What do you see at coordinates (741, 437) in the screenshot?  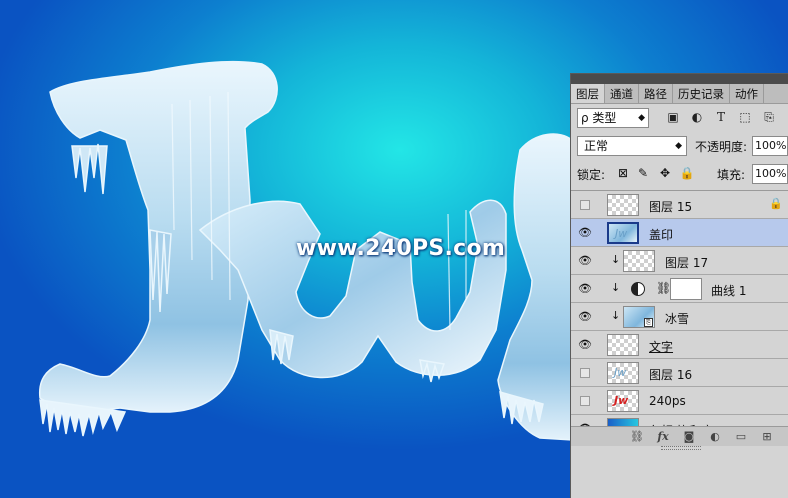 I see `new-group-folder-icon: ▭` at bounding box center [741, 437].